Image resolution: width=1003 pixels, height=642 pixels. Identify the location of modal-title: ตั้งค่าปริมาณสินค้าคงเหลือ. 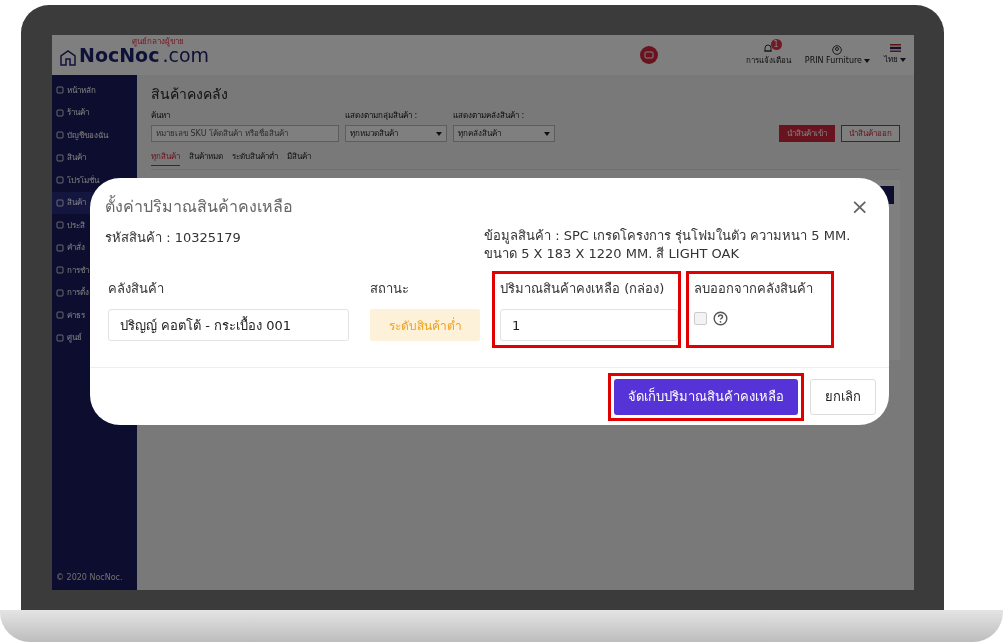
(199, 206).